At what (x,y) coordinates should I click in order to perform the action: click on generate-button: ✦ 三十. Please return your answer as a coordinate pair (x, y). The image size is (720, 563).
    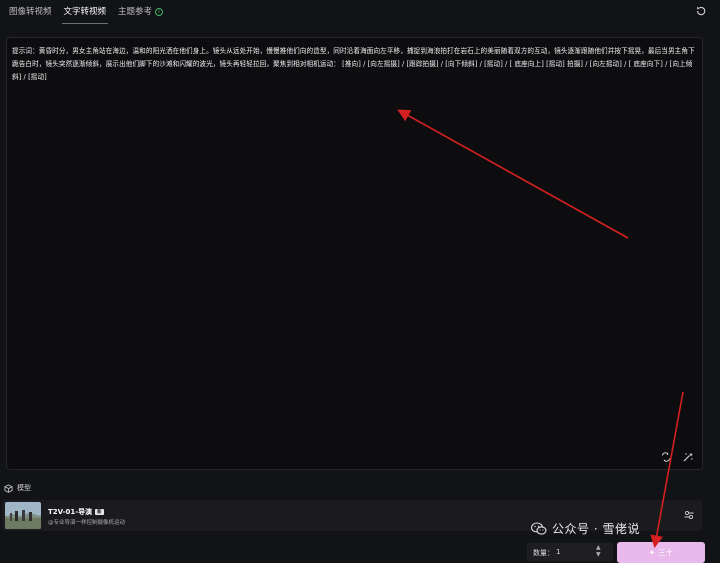
    Looking at the image, I should click on (661, 552).